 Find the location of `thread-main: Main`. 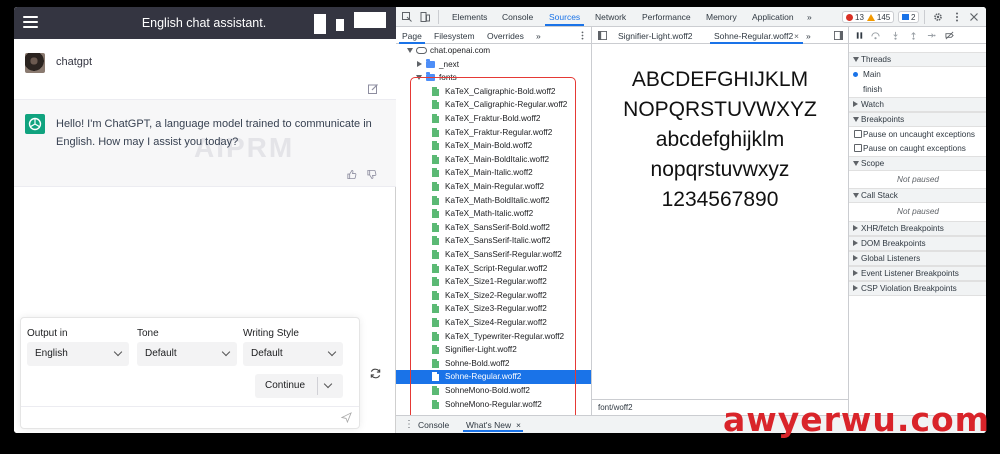

thread-main: Main is located at coordinates (917, 74).